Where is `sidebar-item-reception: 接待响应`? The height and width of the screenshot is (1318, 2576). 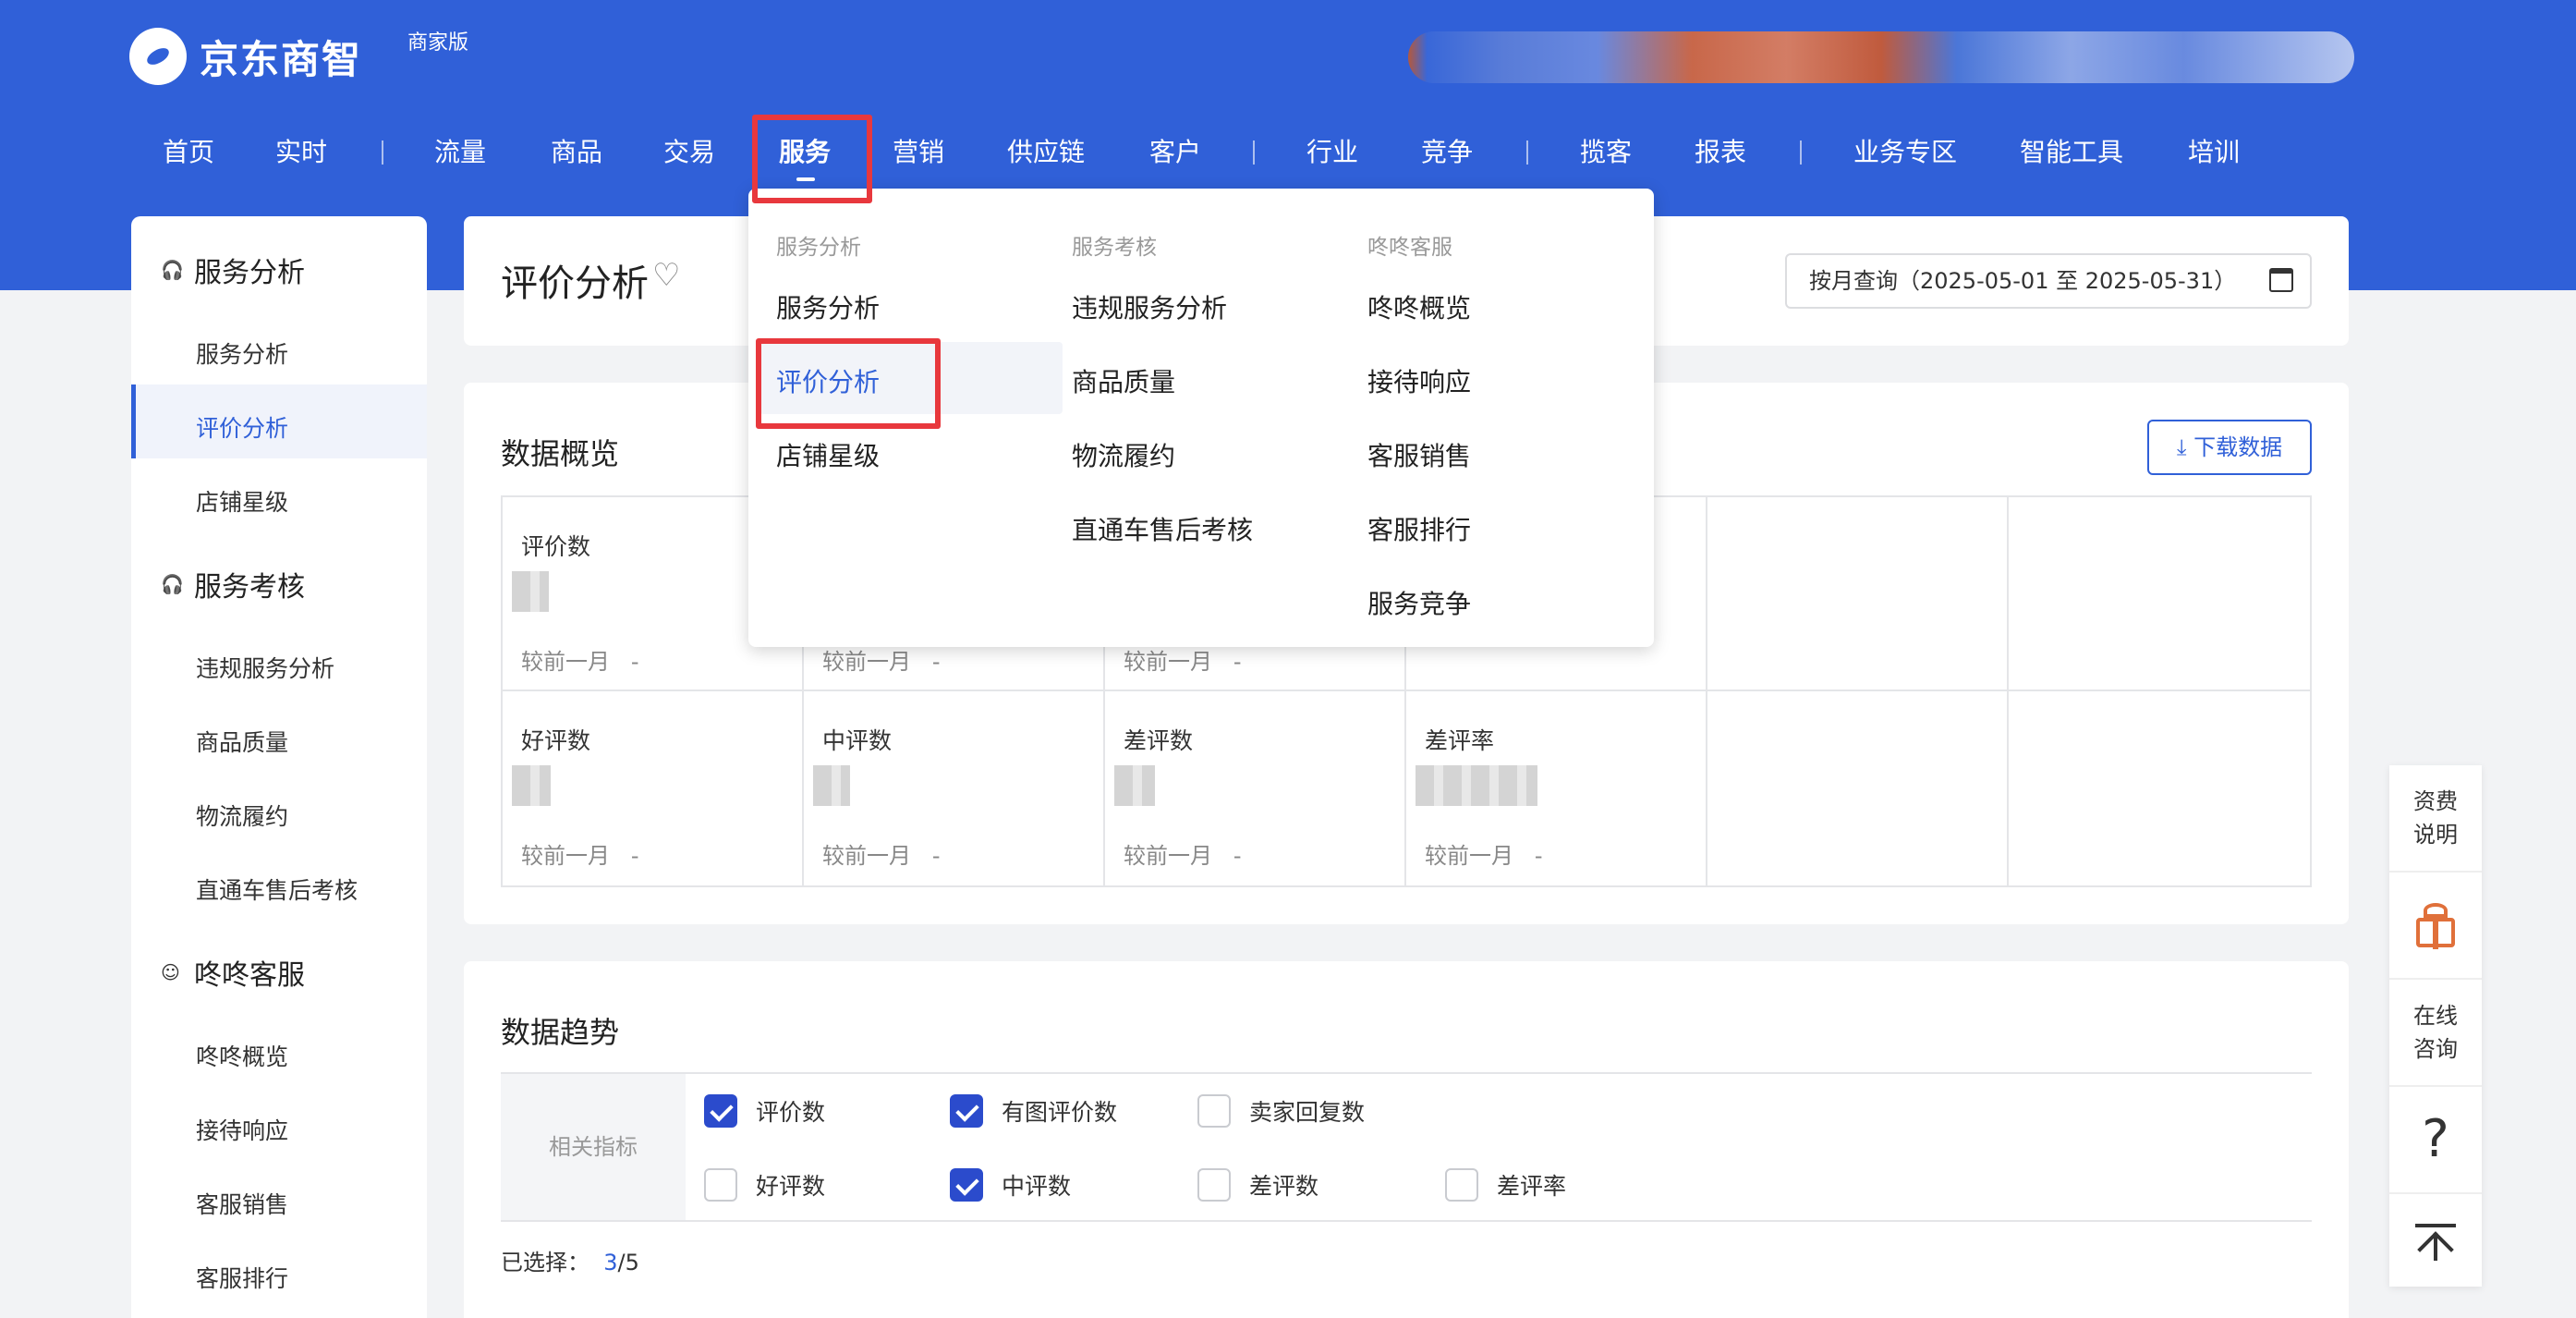
sidebar-item-reception: 接待响应 is located at coordinates (242, 1129).